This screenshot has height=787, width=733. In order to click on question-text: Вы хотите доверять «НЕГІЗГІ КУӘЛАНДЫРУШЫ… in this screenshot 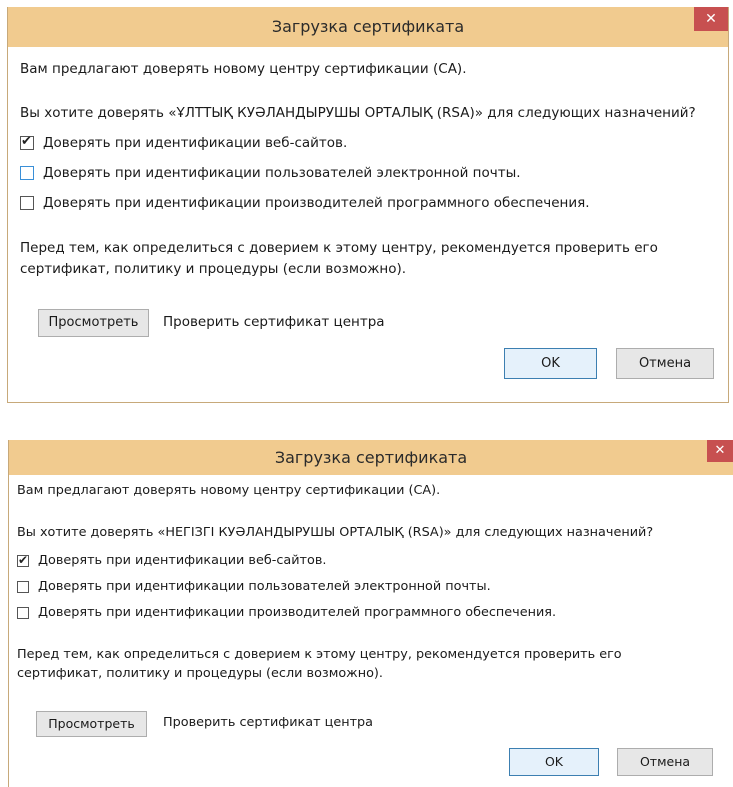, I will do `click(335, 532)`.